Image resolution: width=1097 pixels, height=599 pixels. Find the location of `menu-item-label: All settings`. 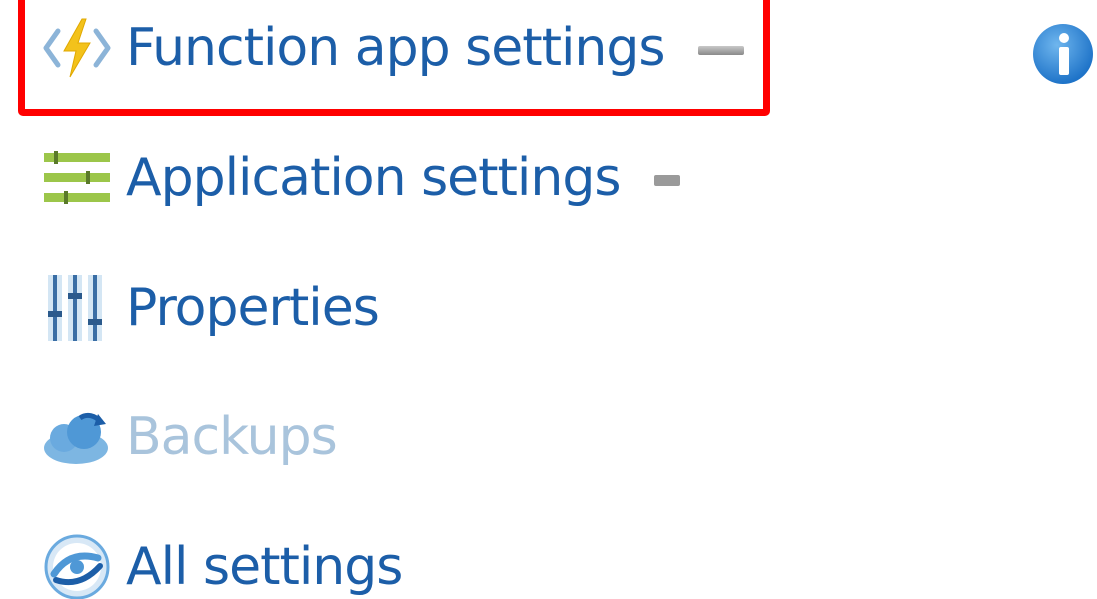

menu-item-label: All settings is located at coordinates (264, 567).